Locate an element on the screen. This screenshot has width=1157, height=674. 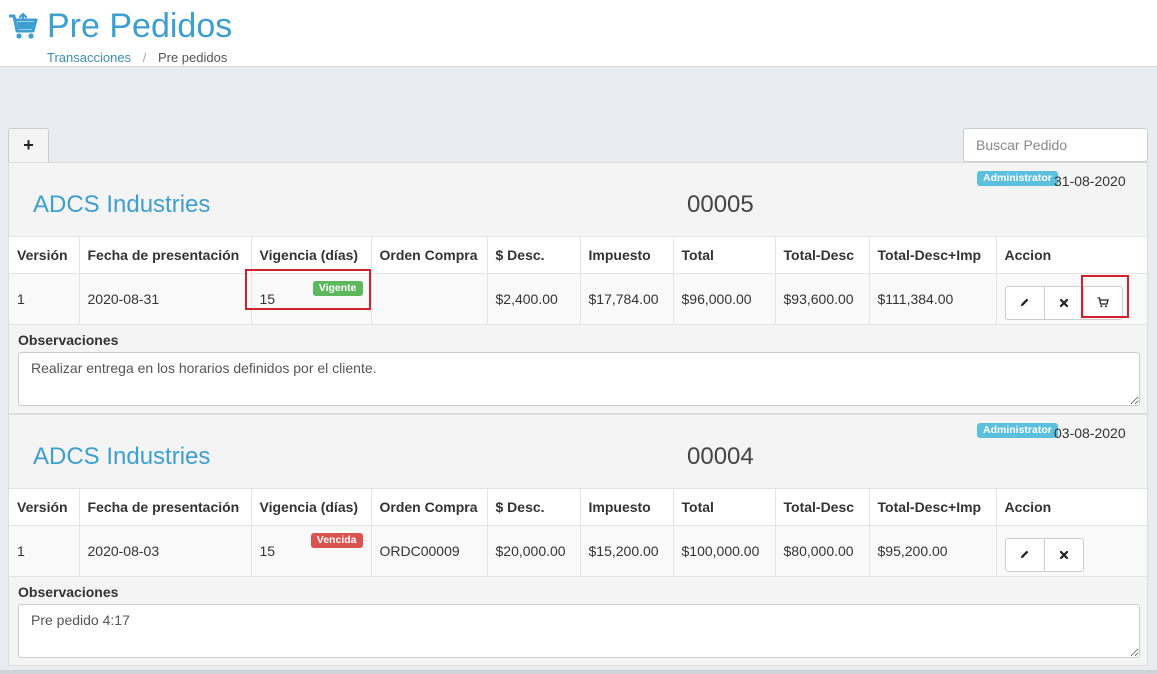
status-badge: Vigente is located at coordinates (337, 288).